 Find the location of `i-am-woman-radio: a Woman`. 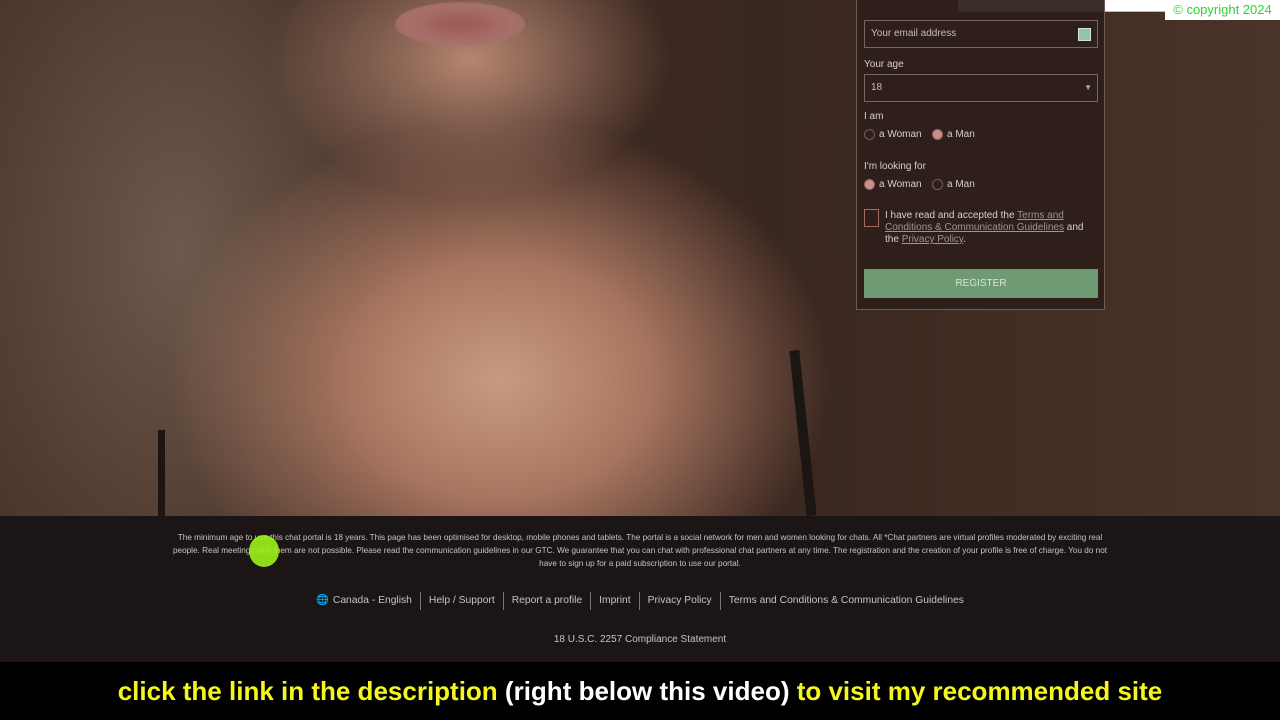

i-am-woman-radio: a Woman is located at coordinates (893, 134).